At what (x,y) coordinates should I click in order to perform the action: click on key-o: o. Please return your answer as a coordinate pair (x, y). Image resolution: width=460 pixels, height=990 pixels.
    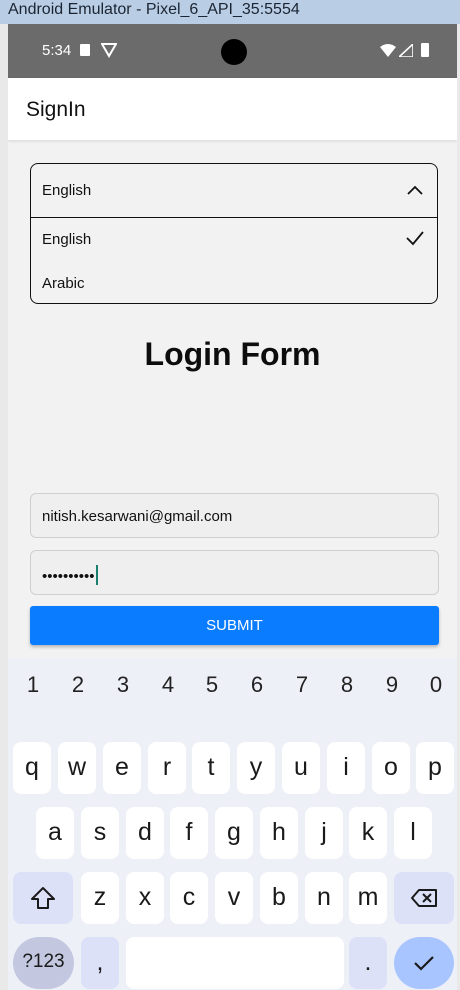
    Looking at the image, I should click on (391, 768).